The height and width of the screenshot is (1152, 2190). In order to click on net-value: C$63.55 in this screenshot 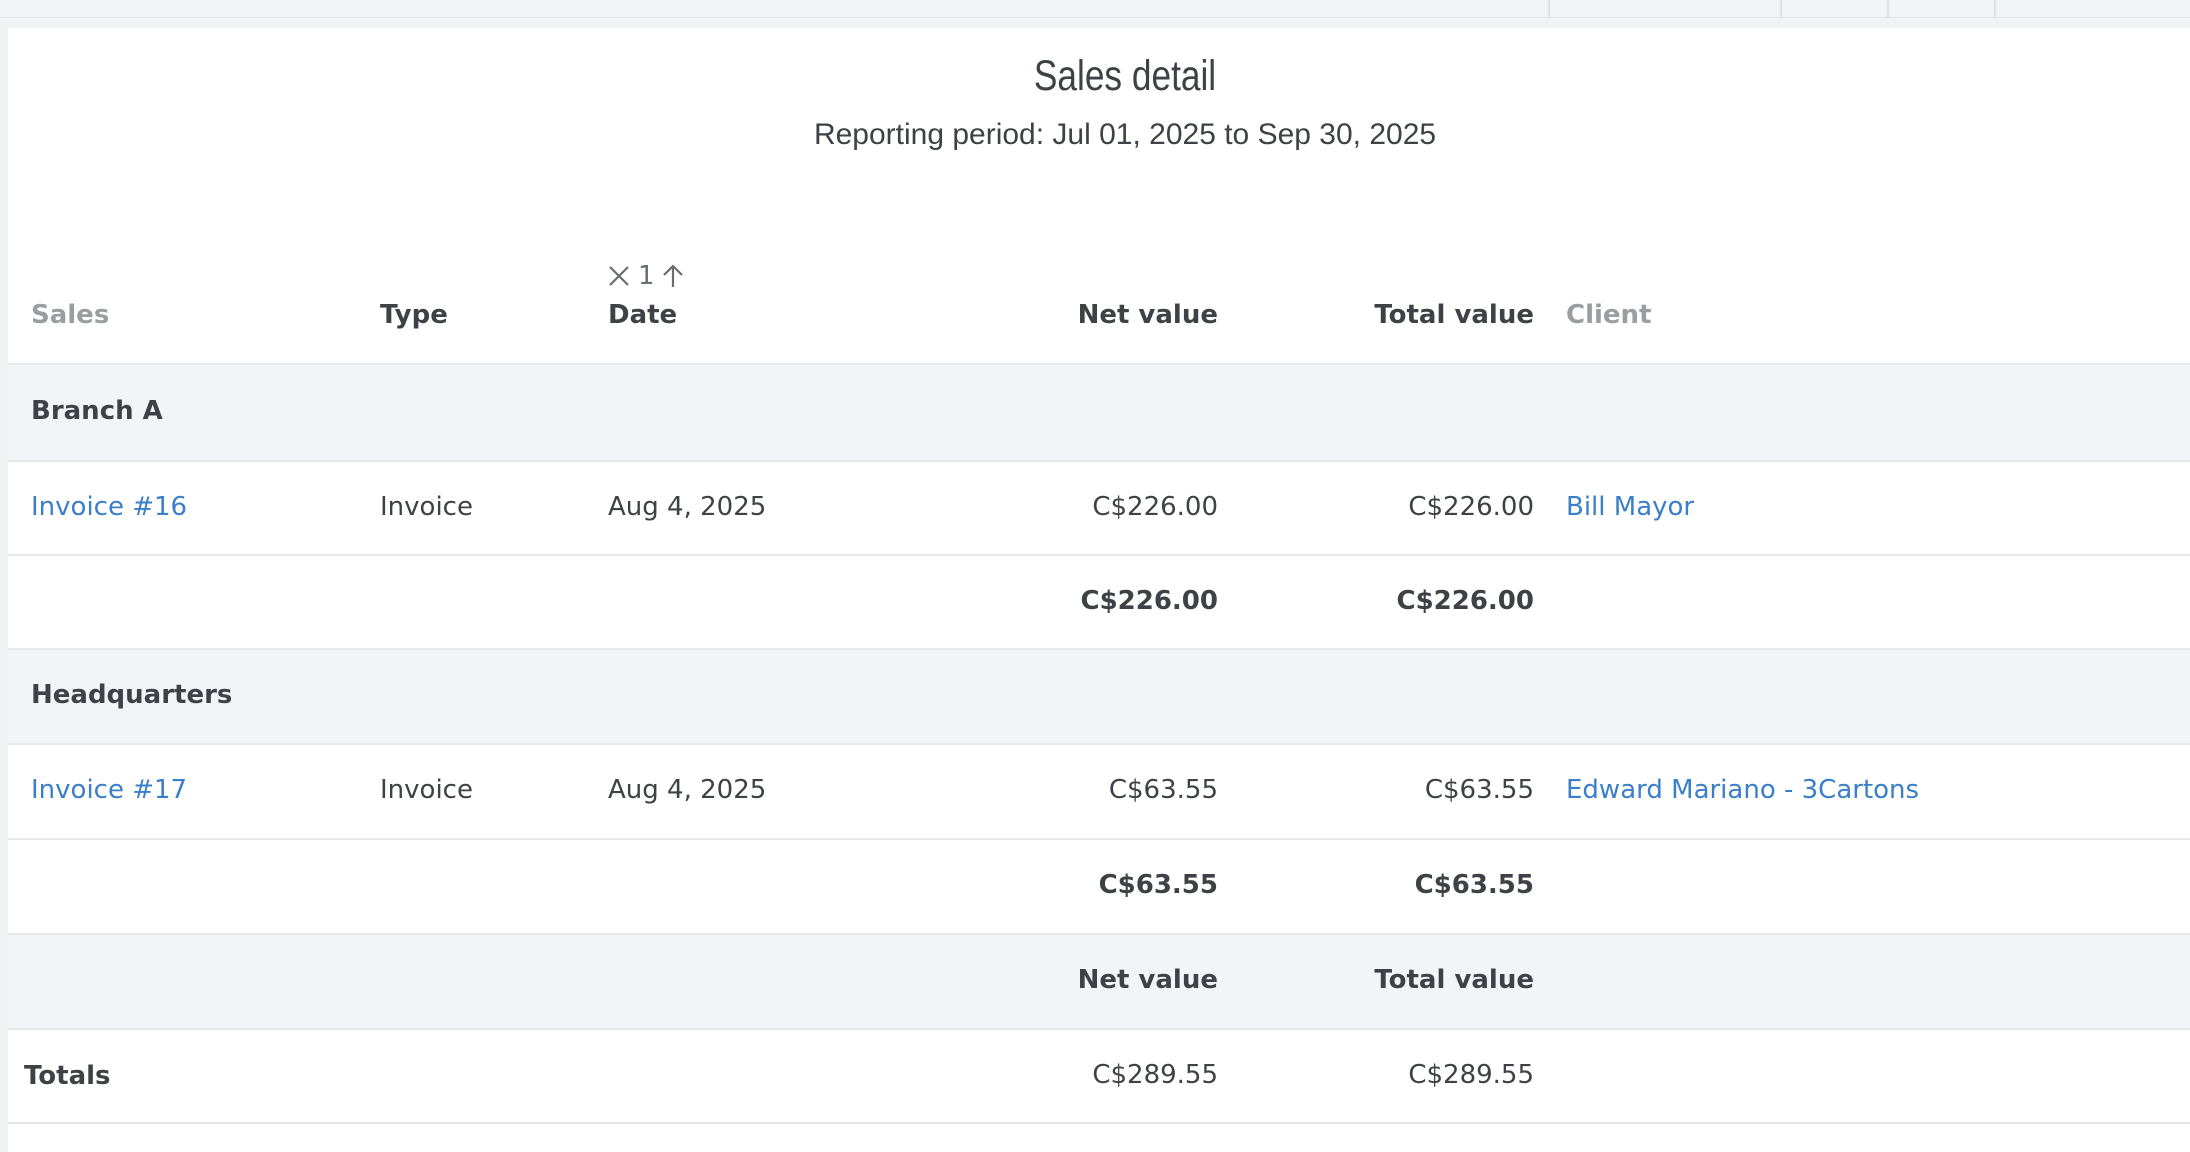, I will do `click(1163, 790)`.